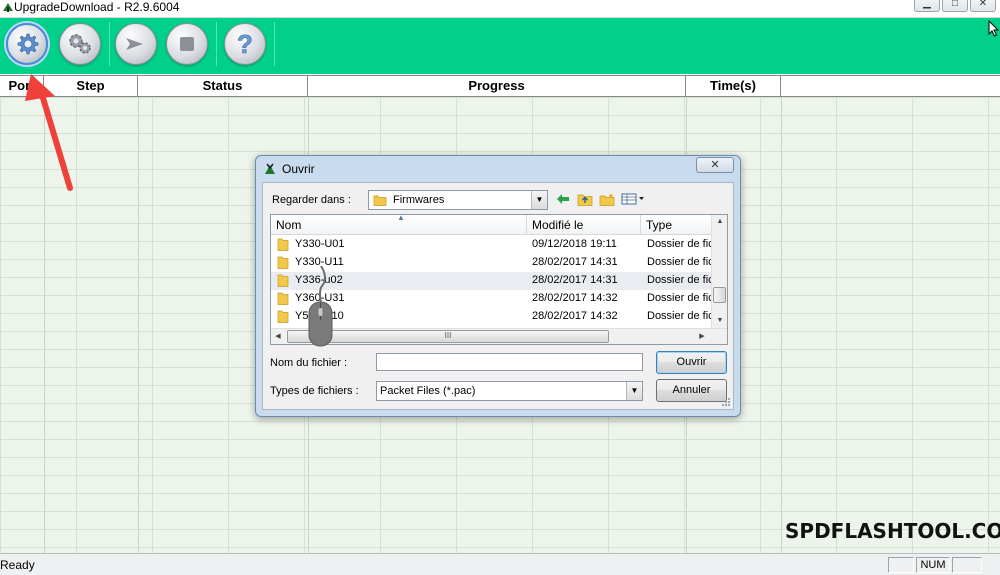  I want to click on open-button: Ouvrir, so click(691, 362).